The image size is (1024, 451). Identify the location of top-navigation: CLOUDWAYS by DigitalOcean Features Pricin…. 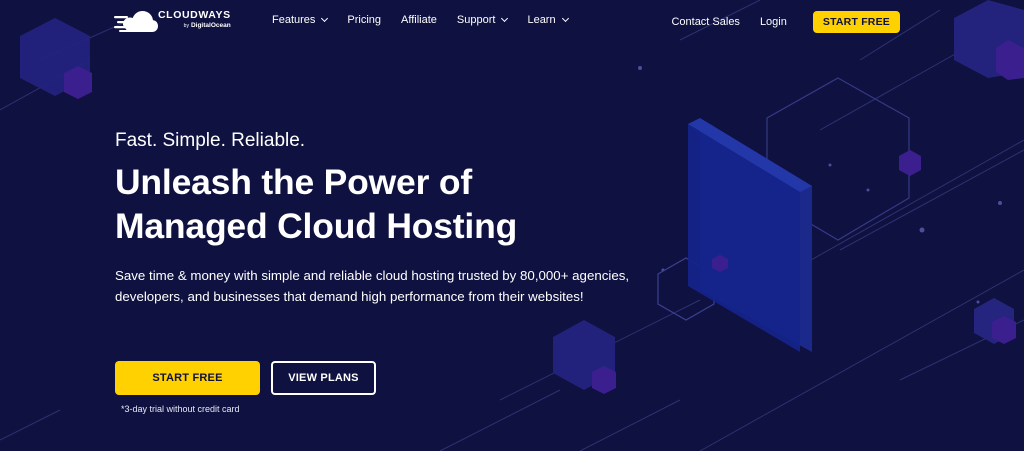
(512, 22).